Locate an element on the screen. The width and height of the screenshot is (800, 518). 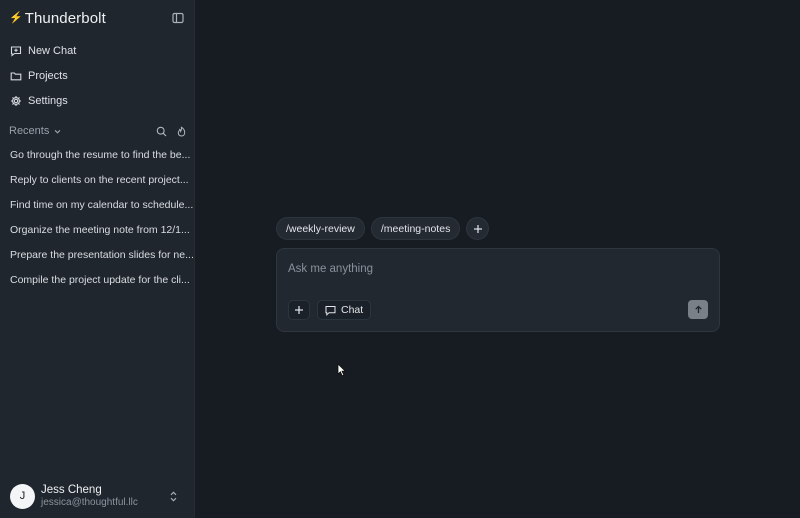
lightning-bolt-icon: ⚡ is located at coordinates (16, 17).